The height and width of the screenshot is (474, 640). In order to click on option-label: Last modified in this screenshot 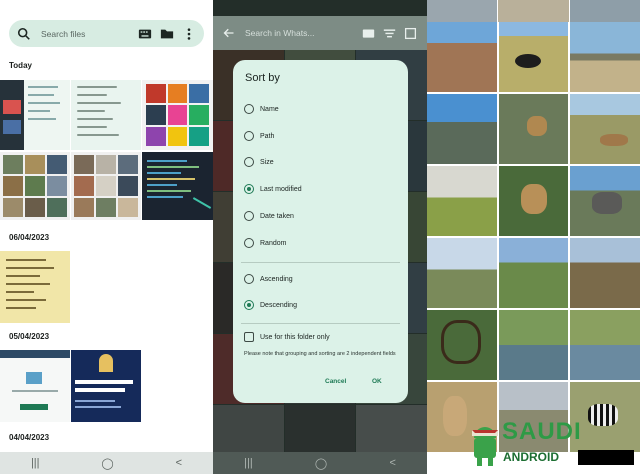, I will do `click(281, 189)`.